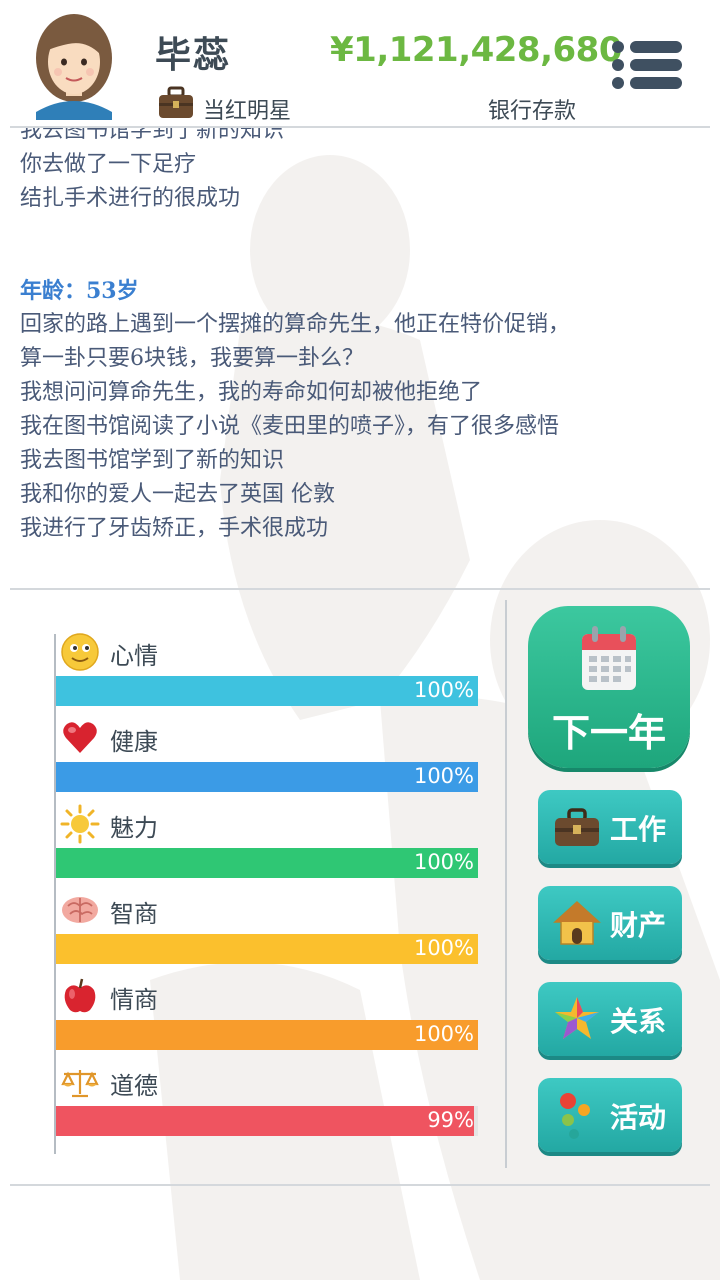 The image size is (720, 1280). Describe the element at coordinates (360, 1185) in the screenshot. I see `footer-divider` at that location.